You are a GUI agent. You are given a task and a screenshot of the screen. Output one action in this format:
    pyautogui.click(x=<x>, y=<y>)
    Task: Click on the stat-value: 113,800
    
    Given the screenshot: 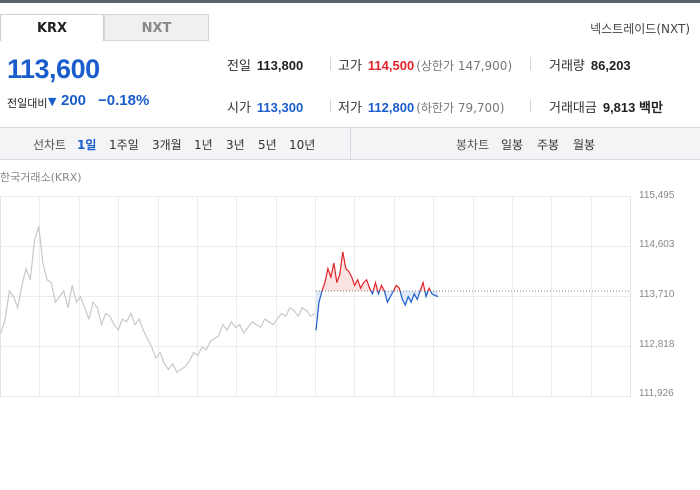 What is the action you would take?
    pyautogui.click(x=280, y=65)
    